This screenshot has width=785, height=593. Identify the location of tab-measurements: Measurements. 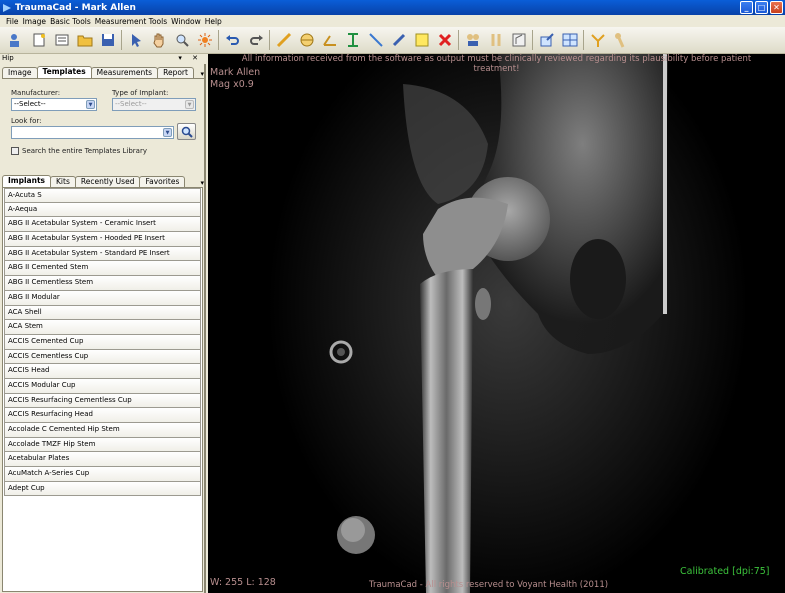
(124, 72).